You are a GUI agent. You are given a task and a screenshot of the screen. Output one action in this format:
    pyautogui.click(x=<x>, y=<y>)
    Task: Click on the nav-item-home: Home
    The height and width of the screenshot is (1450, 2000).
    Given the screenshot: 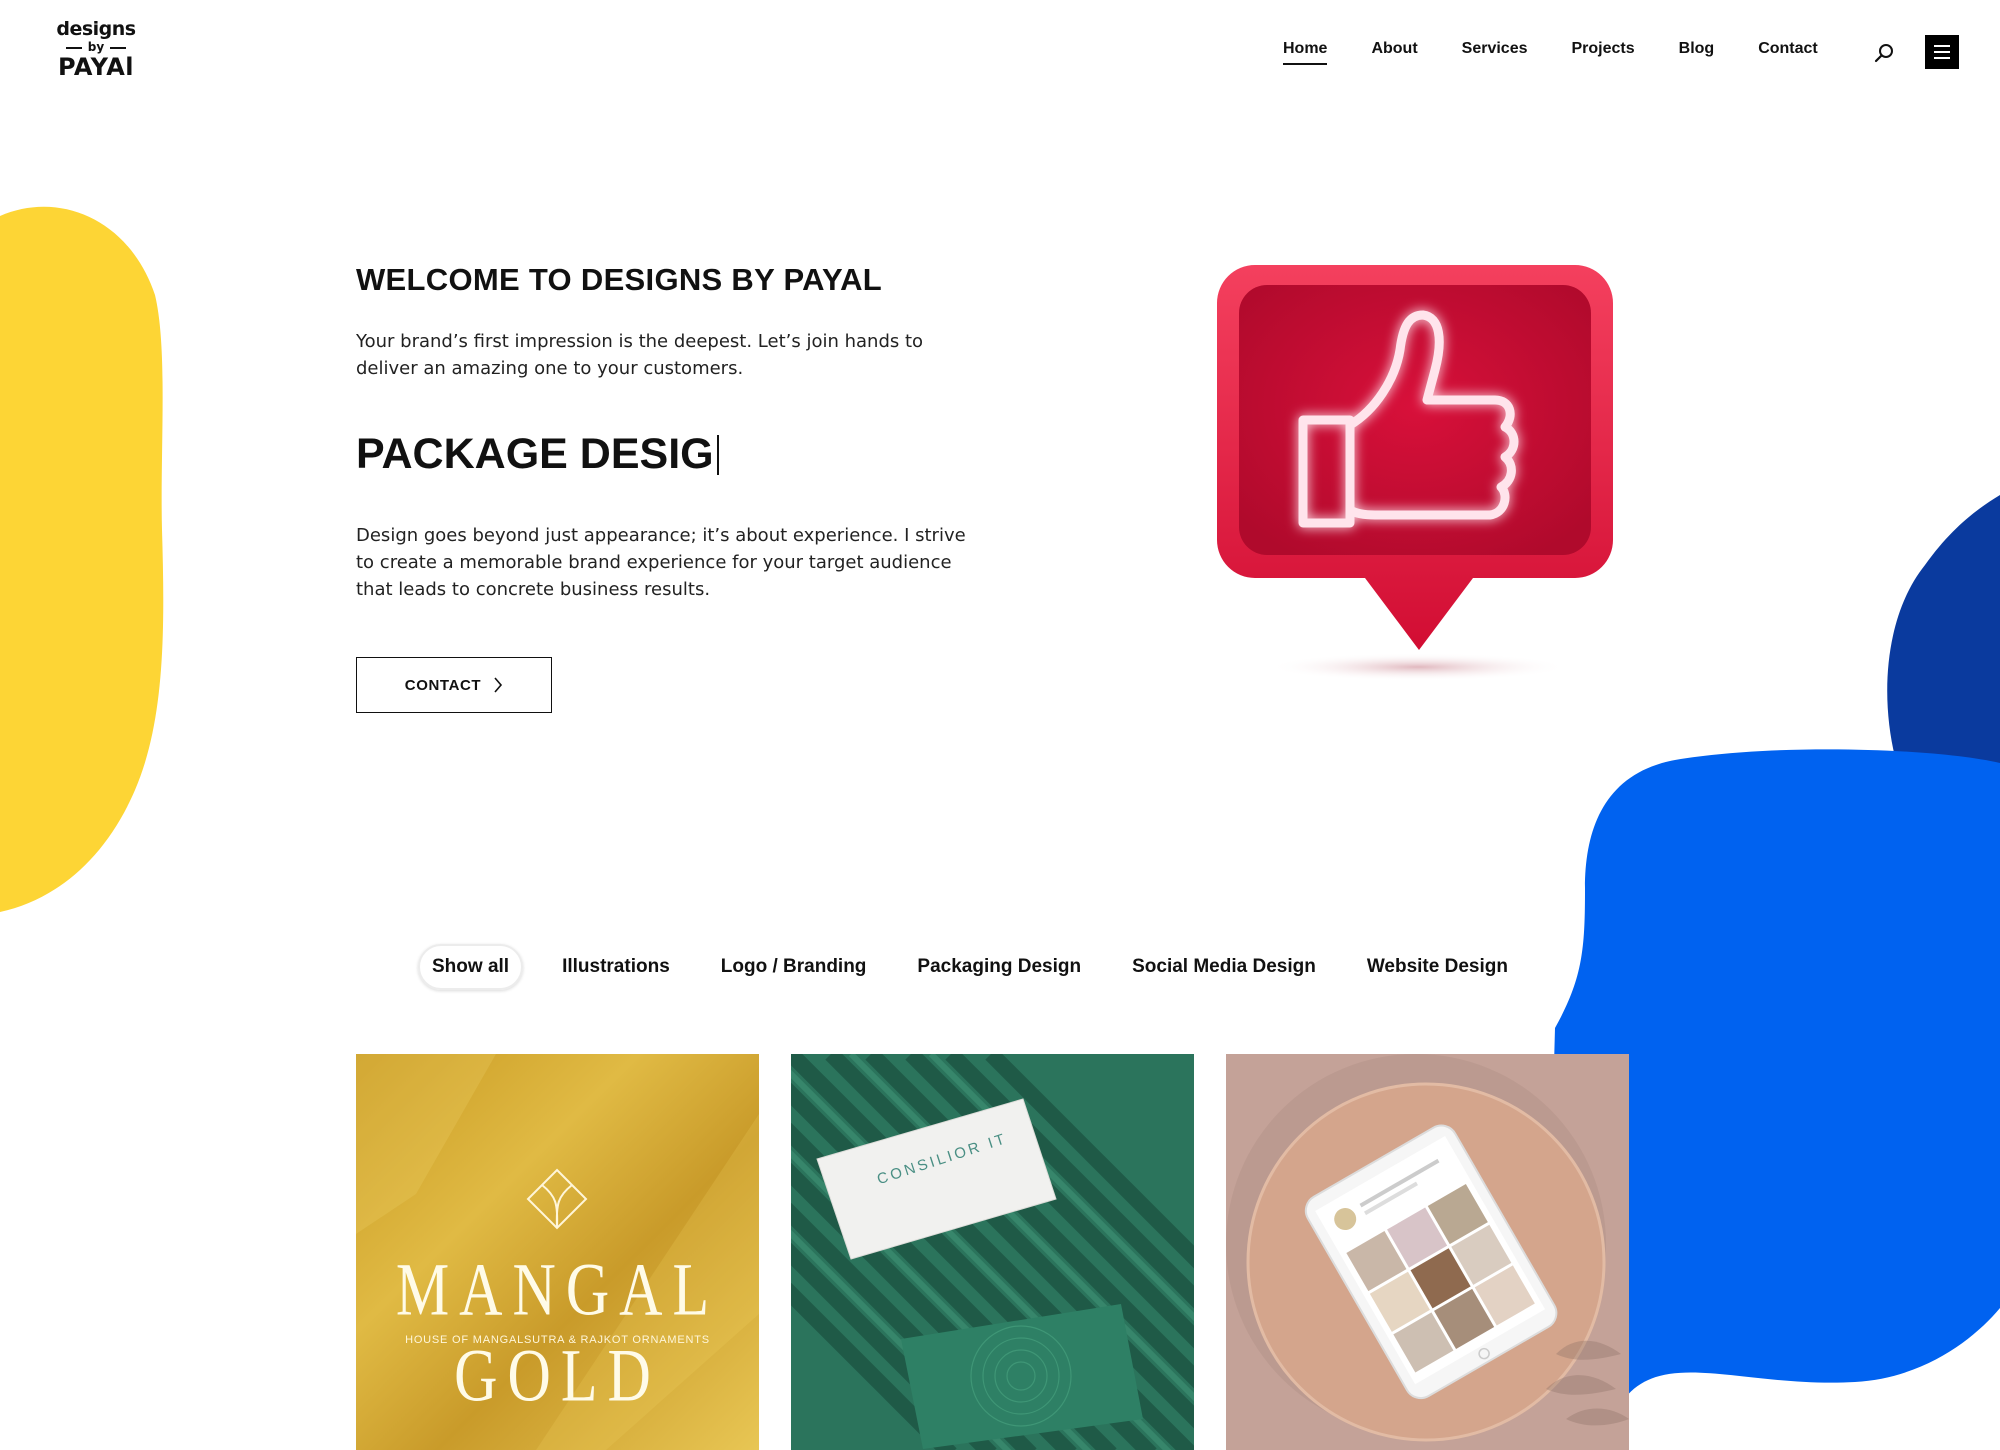 What is the action you would take?
    pyautogui.click(x=1305, y=52)
    